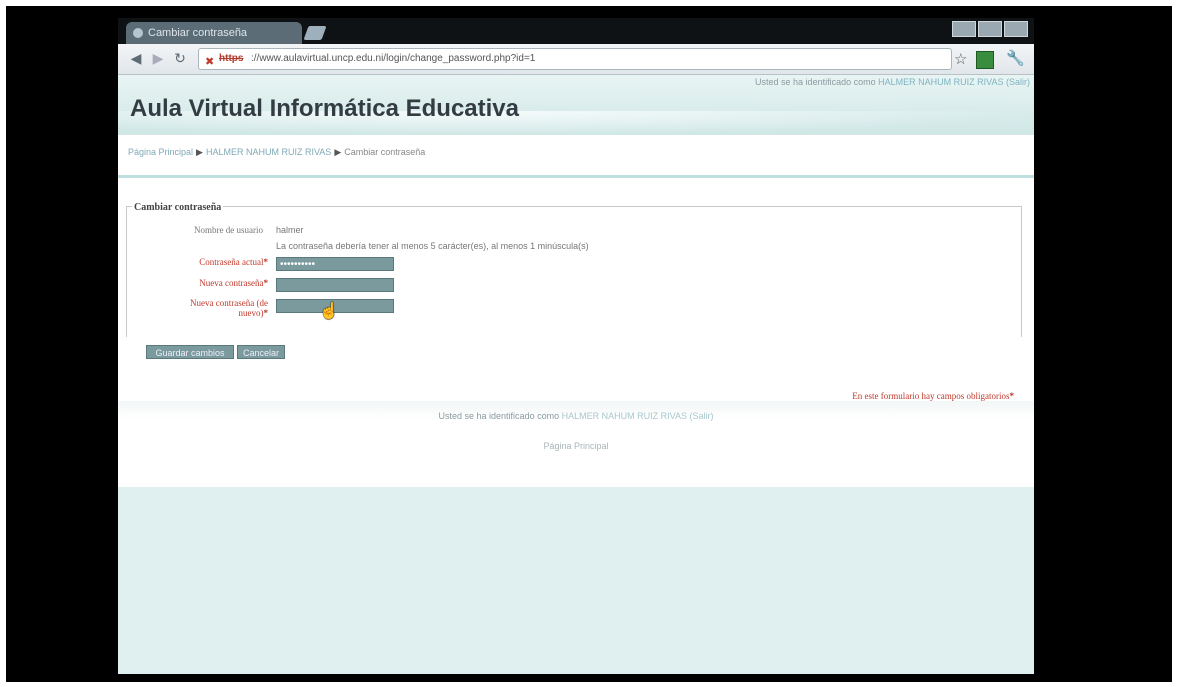  What do you see at coordinates (231, 262) in the screenshot?
I see `current-password-label-text: Contraseña actual` at bounding box center [231, 262].